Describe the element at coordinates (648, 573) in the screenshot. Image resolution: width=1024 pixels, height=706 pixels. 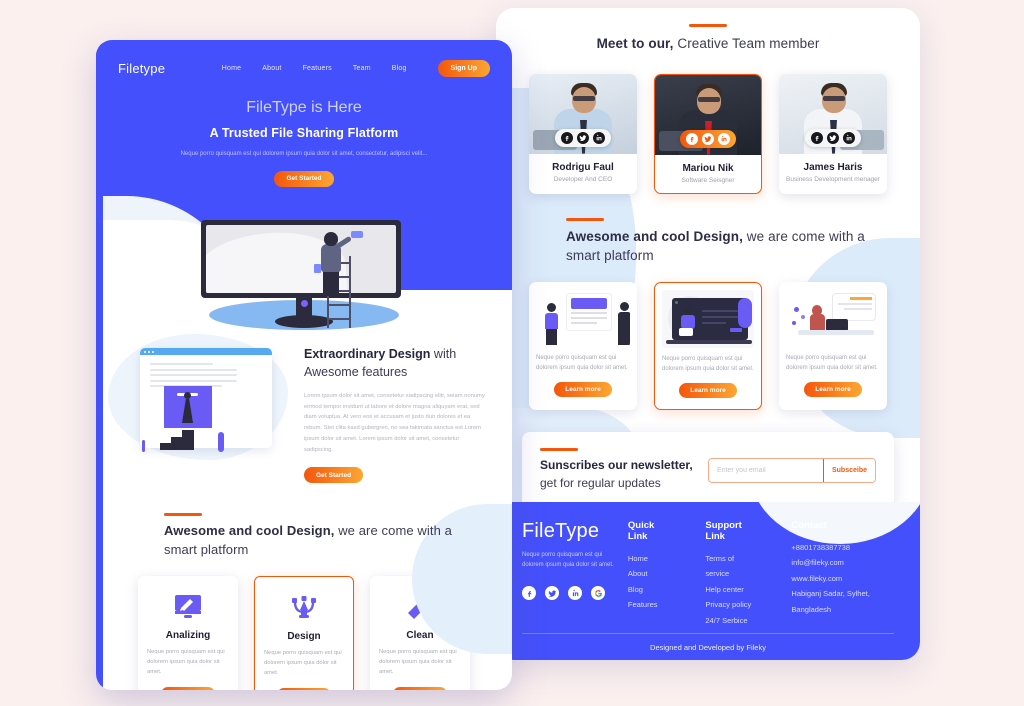
I see `footer-link: About` at that location.